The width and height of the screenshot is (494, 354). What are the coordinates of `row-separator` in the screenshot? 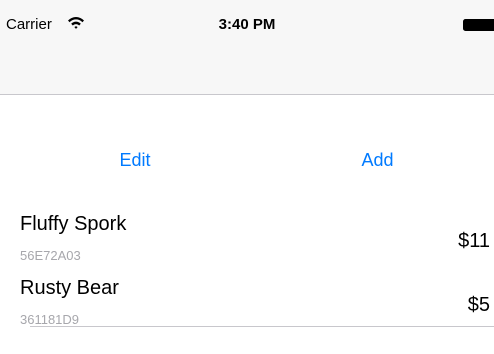 It's located at (262, 326).